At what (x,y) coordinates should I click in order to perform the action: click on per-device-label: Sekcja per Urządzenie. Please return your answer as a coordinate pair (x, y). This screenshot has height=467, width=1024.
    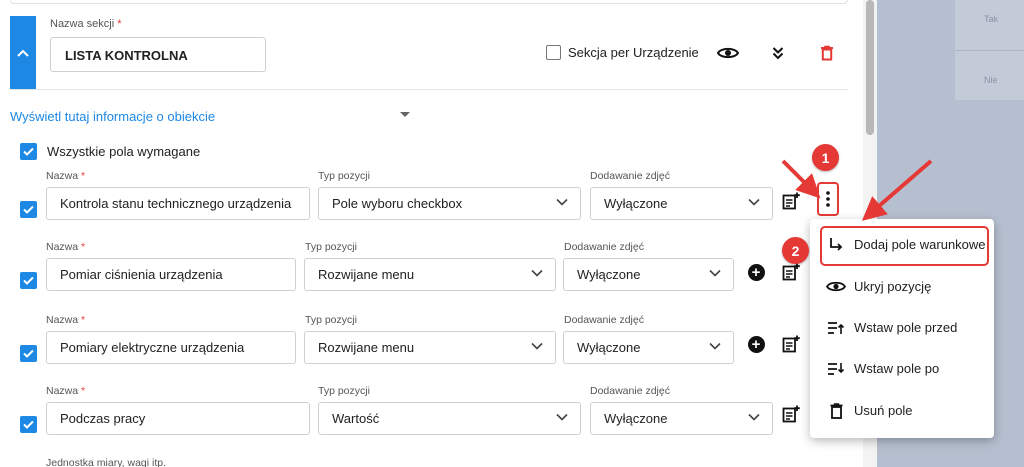
    Looking at the image, I should click on (633, 52).